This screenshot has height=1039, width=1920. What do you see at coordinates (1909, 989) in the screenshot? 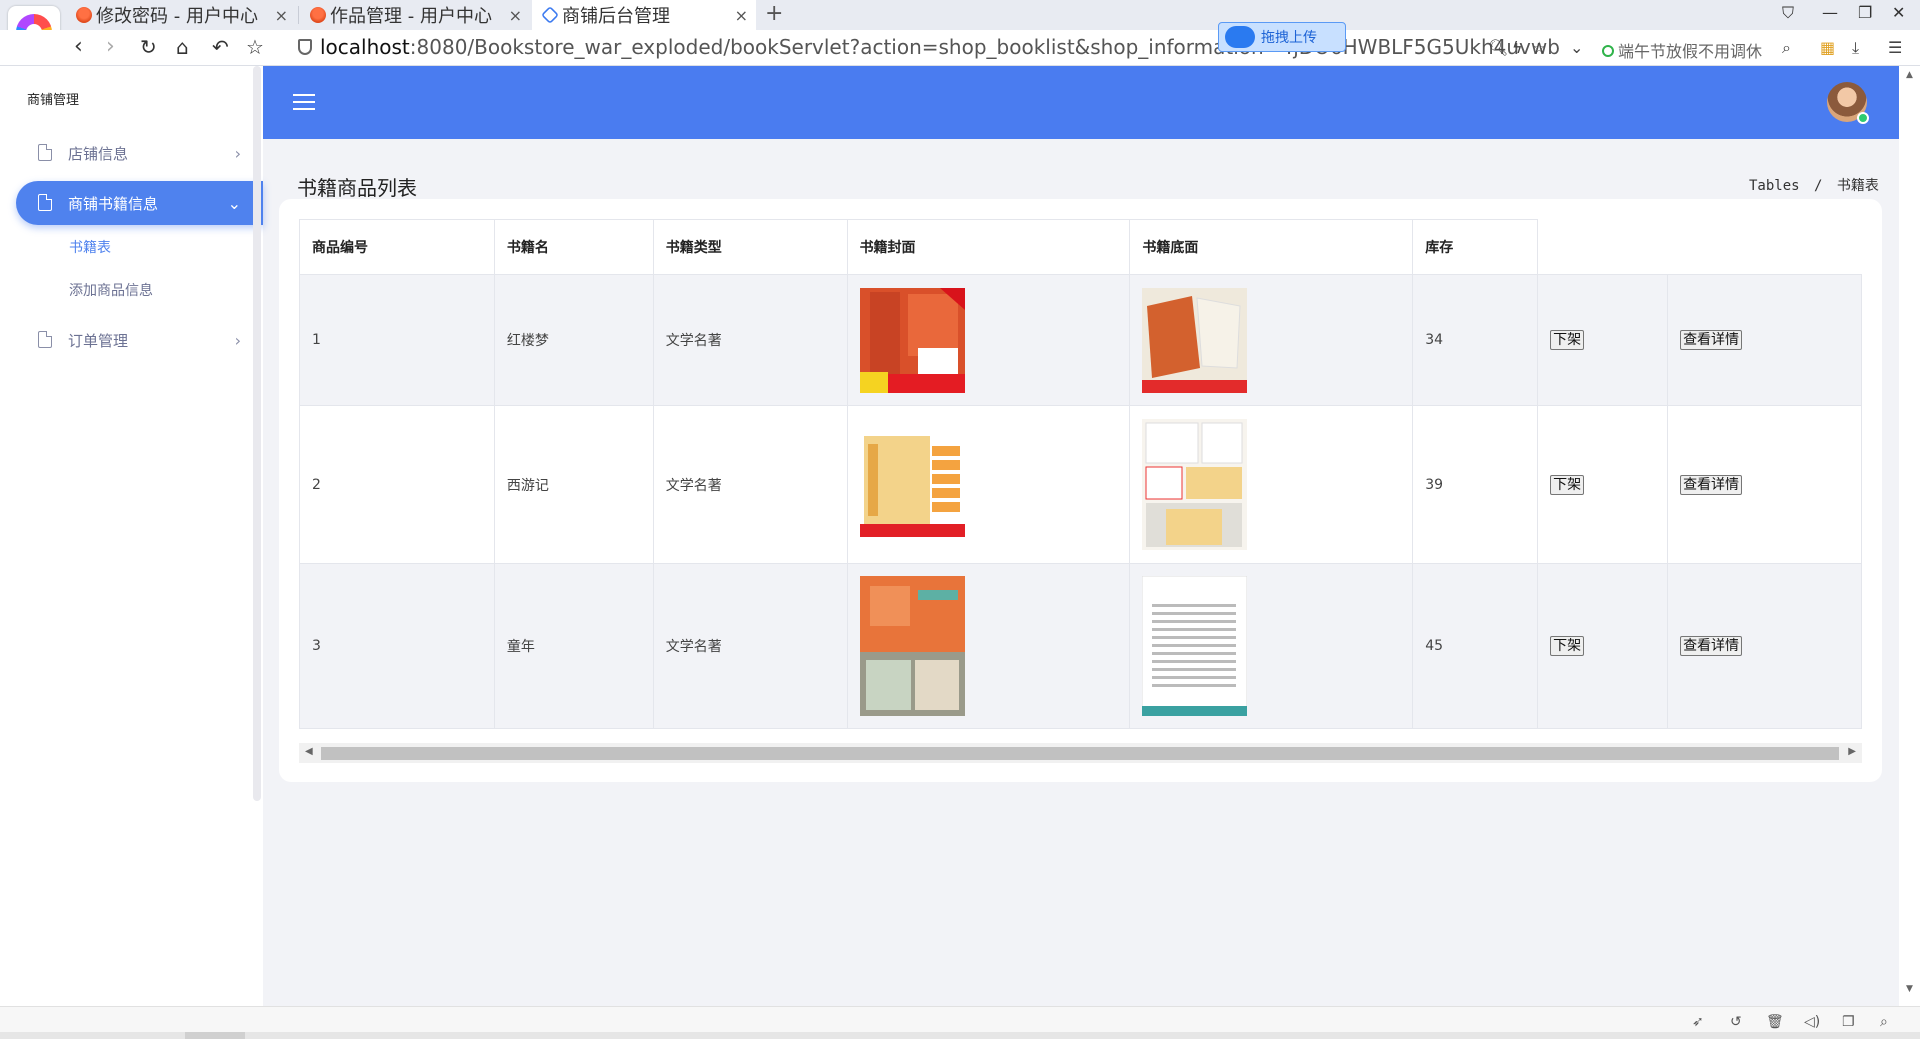
I see `scroll-down-icon: ▼` at bounding box center [1909, 989].